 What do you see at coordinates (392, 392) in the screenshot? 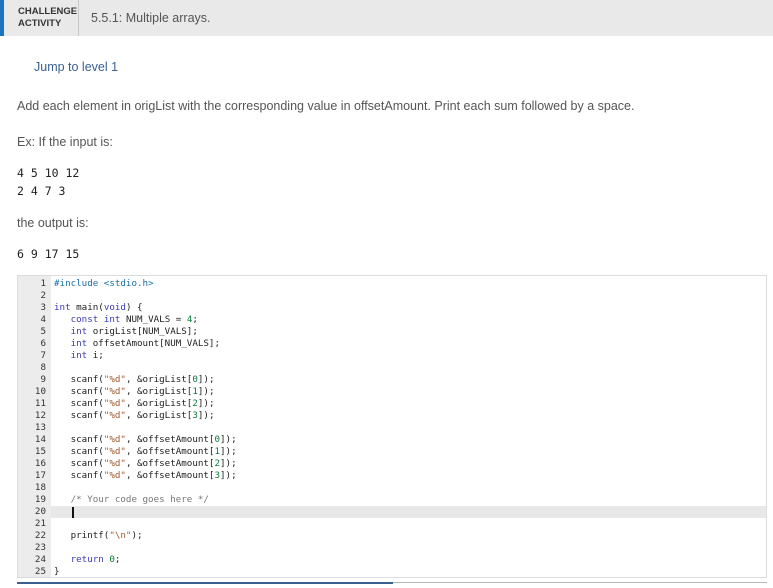
I see `code-line: 10 scanf("%d", &origList[1]);` at bounding box center [392, 392].